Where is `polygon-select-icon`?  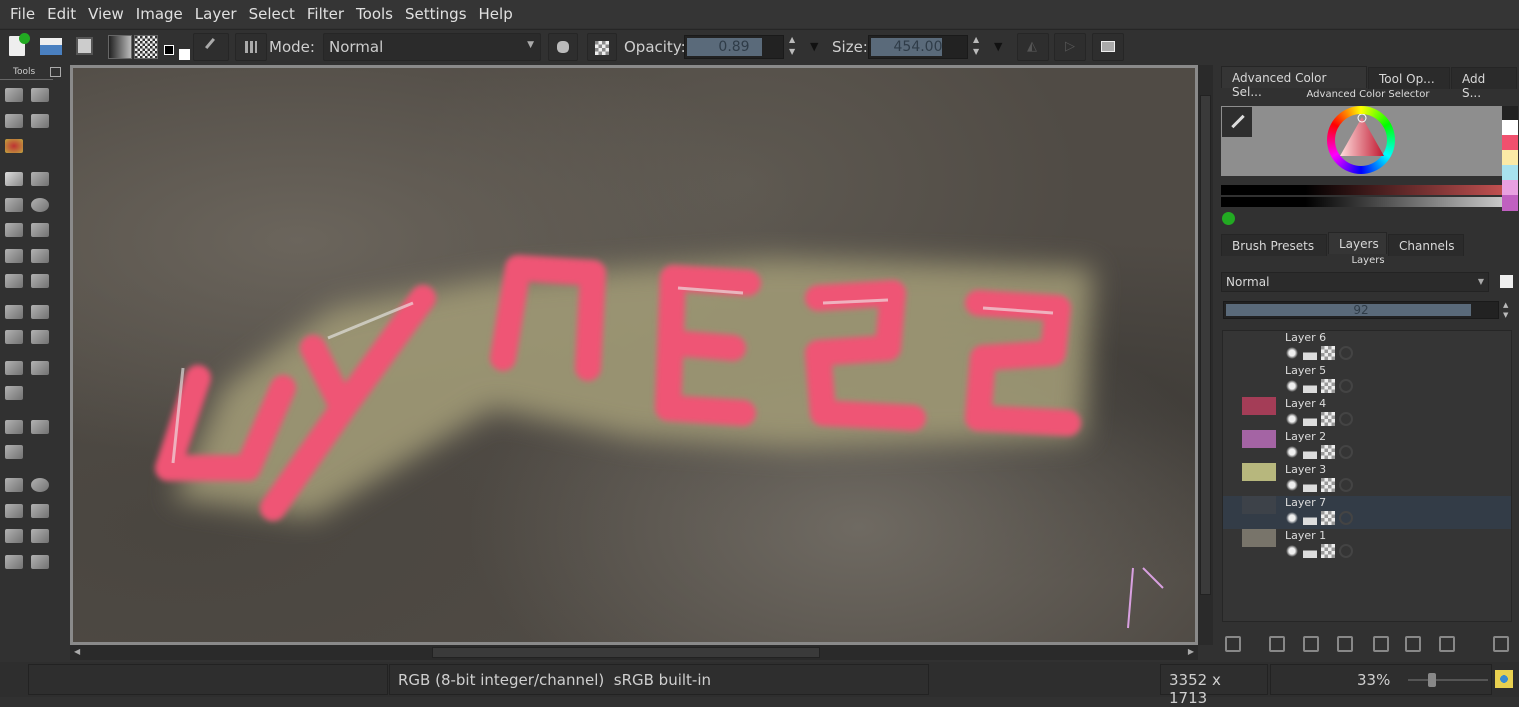 polygon-select-icon is located at coordinates (14, 510).